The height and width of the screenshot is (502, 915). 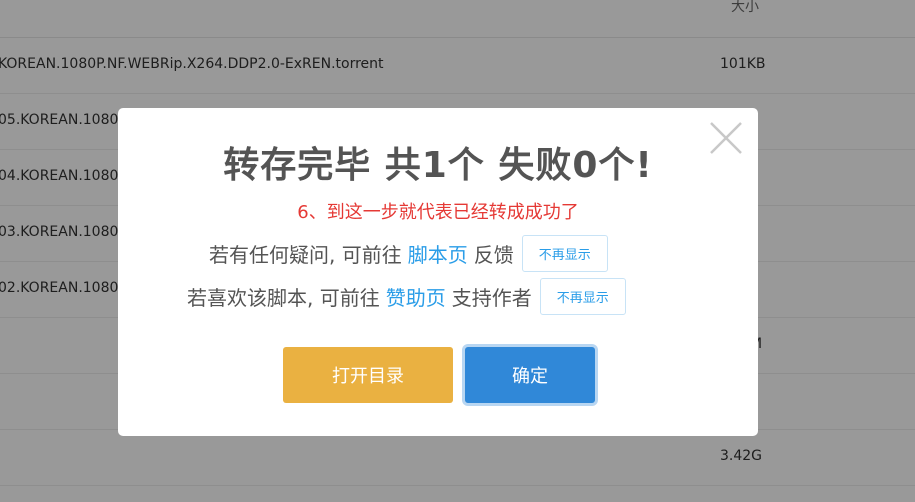 I want to click on feedback-line: 若有任何疑问, 可前往 脚本页 反馈 不再显示, so click(x=408, y=253).